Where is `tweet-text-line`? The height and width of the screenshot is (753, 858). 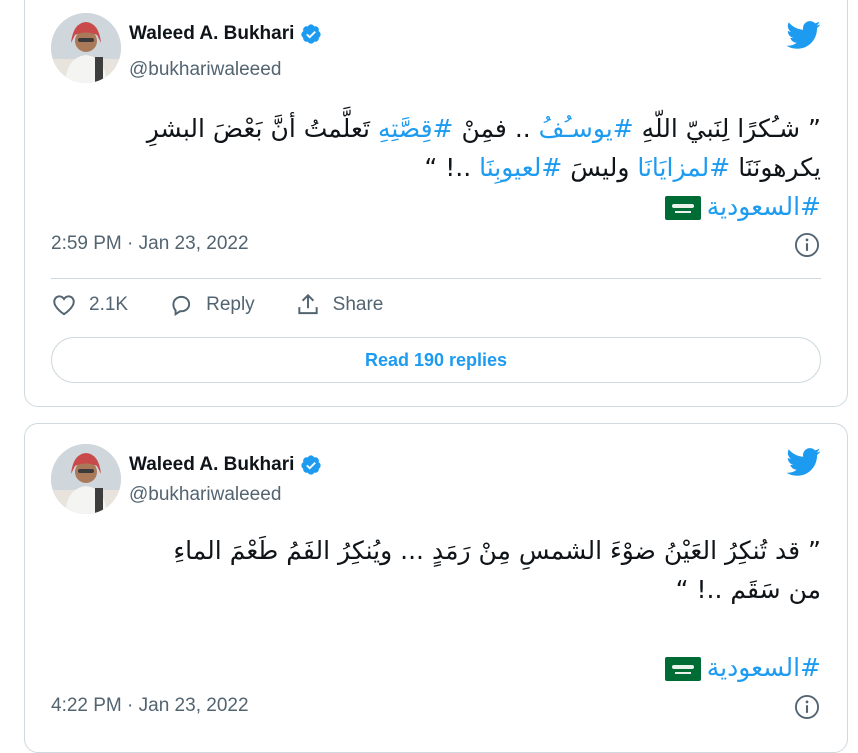
tweet-text-line is located at coordinates (431, 628).